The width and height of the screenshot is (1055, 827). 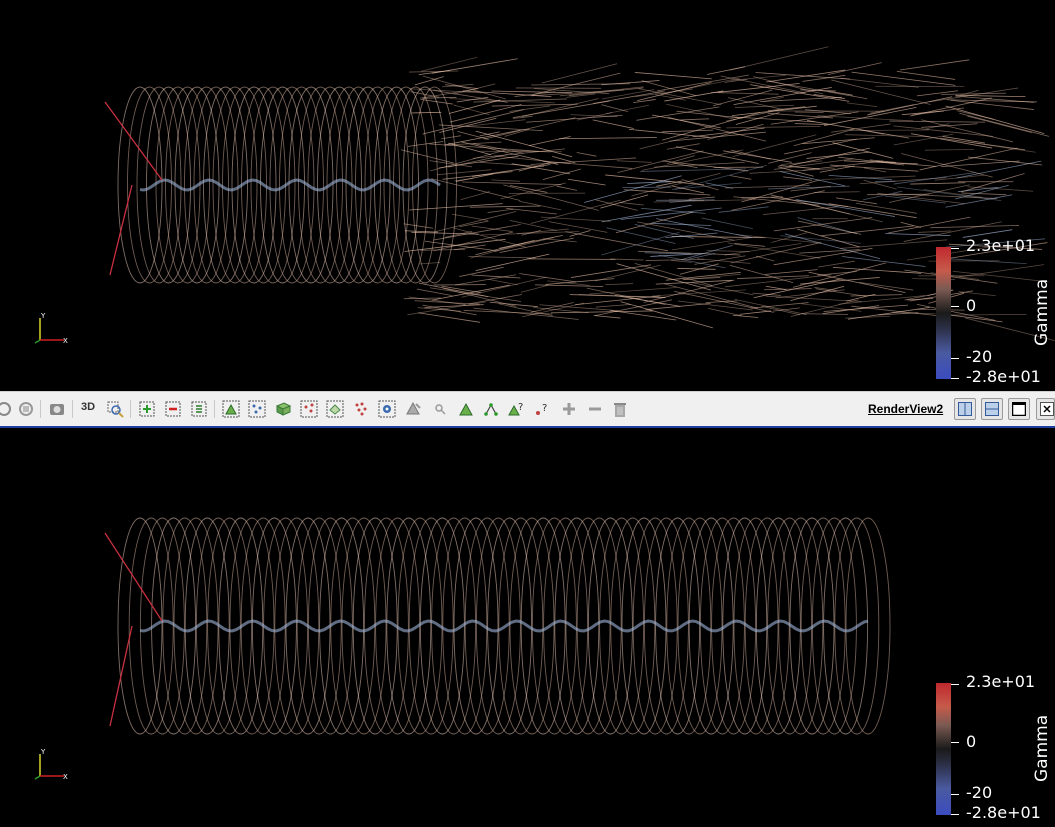 What do you see at coordinates (466, 409) in the screenshot?
I see `select-triangle-icon` at bounding box center [466, 409].